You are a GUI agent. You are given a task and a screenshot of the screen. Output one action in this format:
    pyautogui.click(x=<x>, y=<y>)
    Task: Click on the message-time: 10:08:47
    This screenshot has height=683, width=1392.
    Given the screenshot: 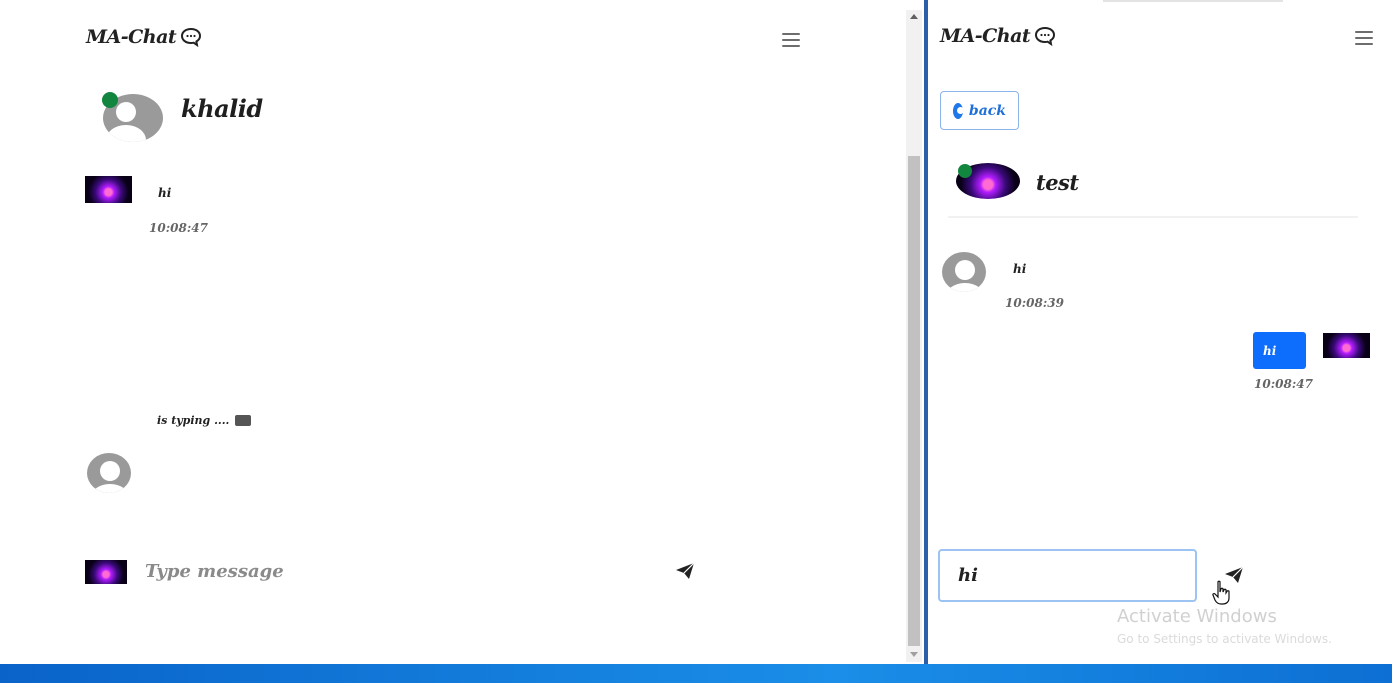 What is the action you would take?
    pyautogui.click(x=178, y=228)
    